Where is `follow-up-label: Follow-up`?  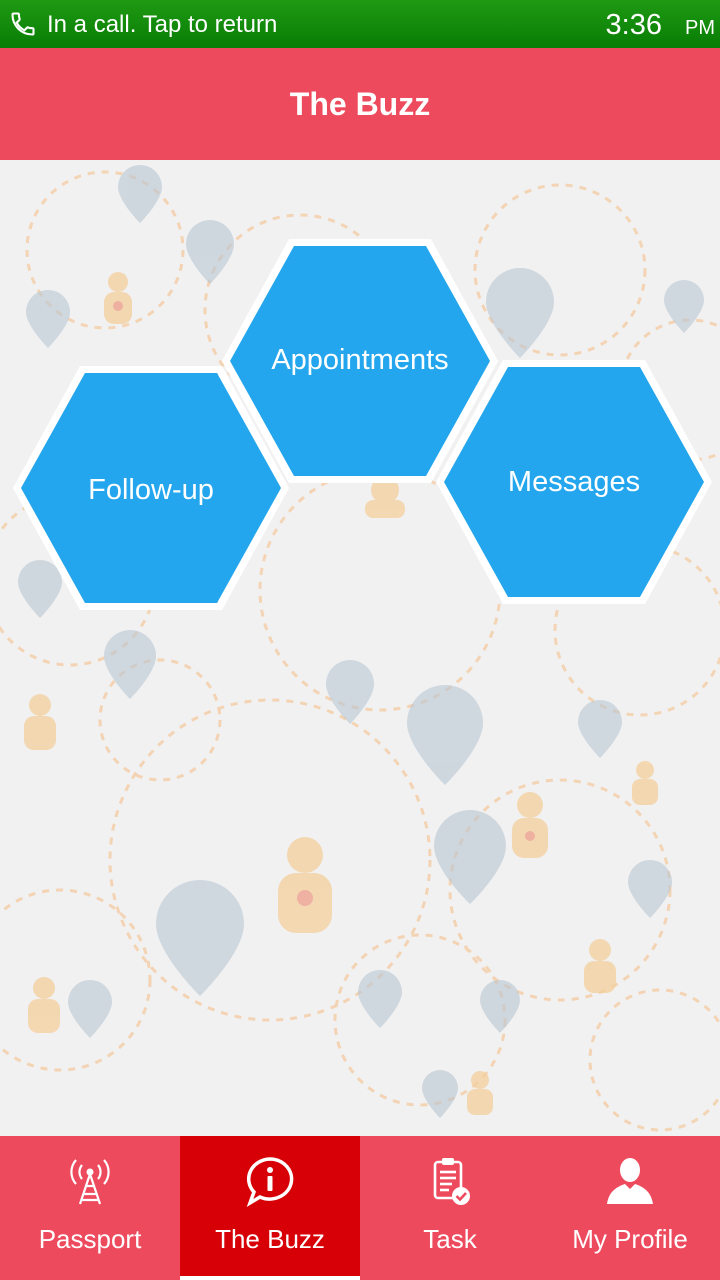 follow-up-label: Follow-up is located at coordinates (151, 490).